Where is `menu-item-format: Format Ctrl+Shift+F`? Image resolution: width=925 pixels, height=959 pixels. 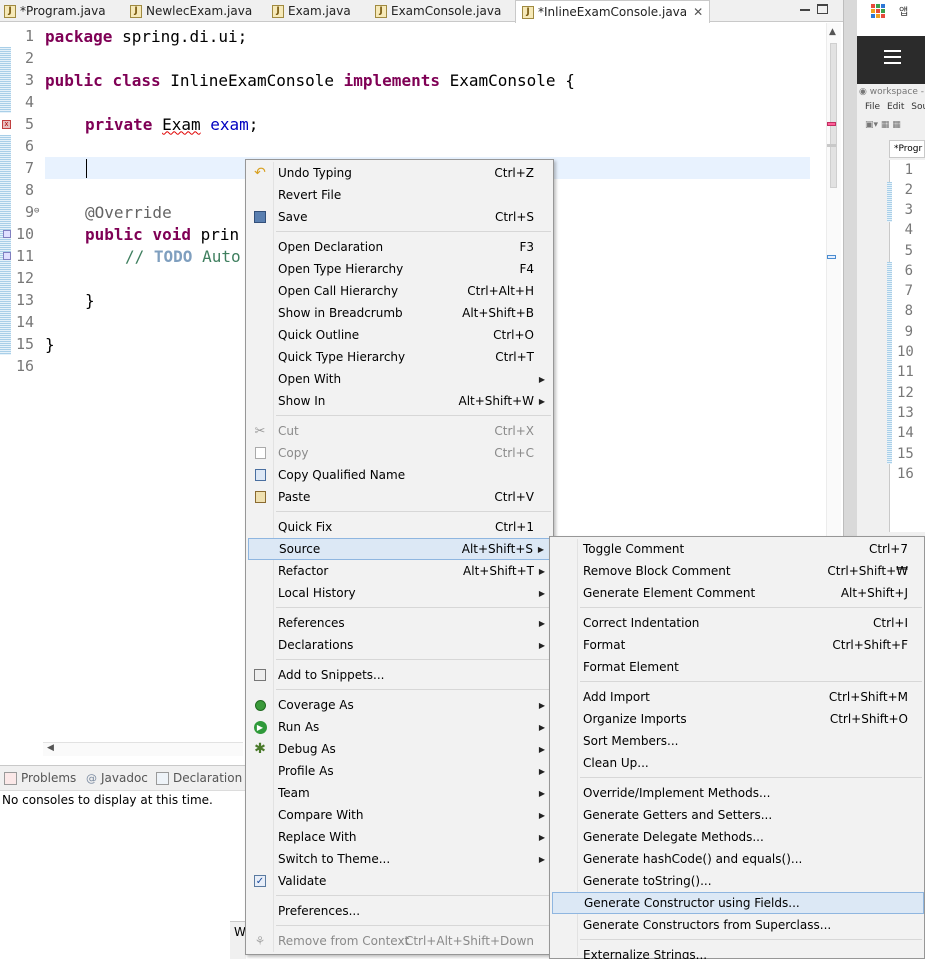
menu-item-format: Format Ctrl+Shift+F is located at coordinates (738, 645).